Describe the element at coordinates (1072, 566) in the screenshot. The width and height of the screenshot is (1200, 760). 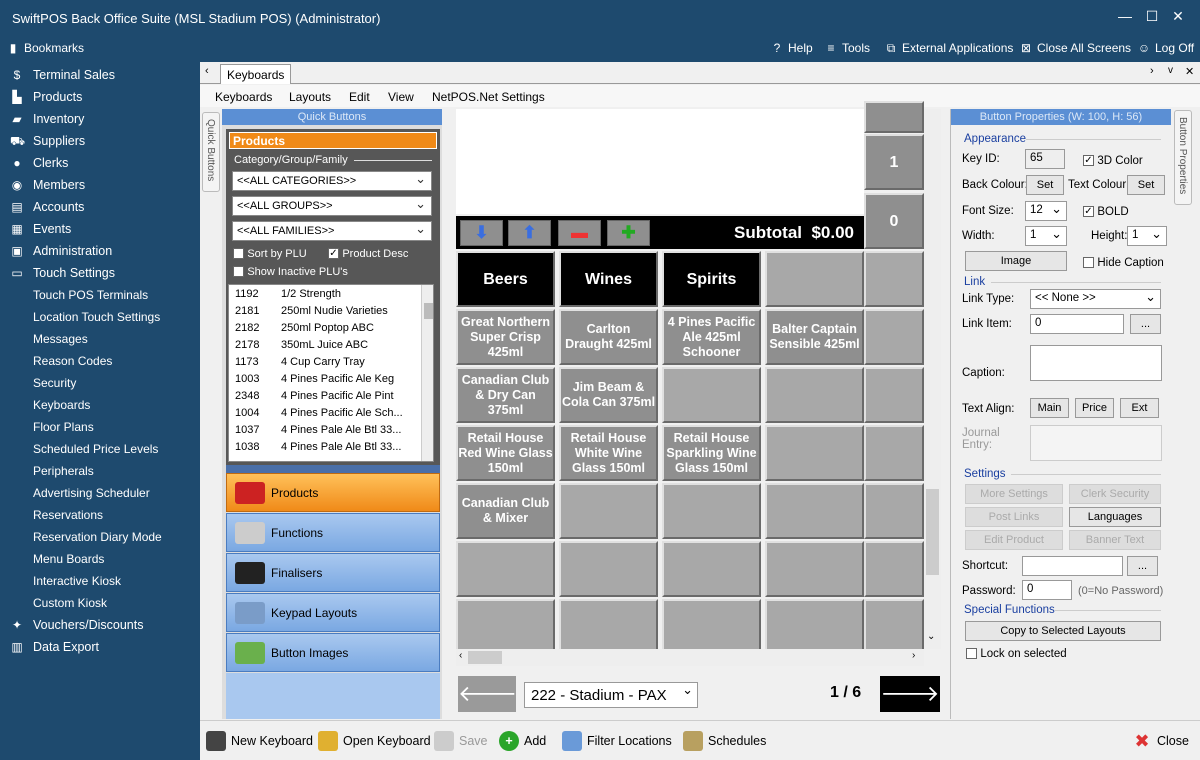
I see `shortcut-field` at that location.